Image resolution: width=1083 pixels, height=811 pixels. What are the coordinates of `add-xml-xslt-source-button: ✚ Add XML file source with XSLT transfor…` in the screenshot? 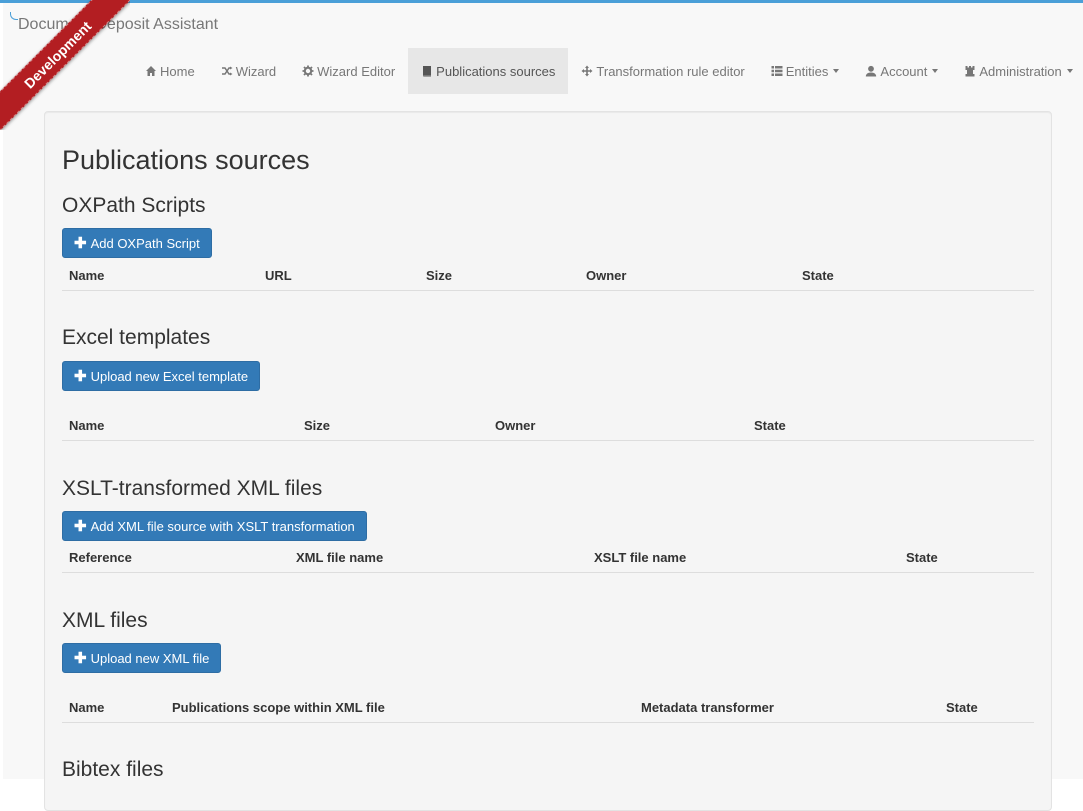 It's located at (214, 526).